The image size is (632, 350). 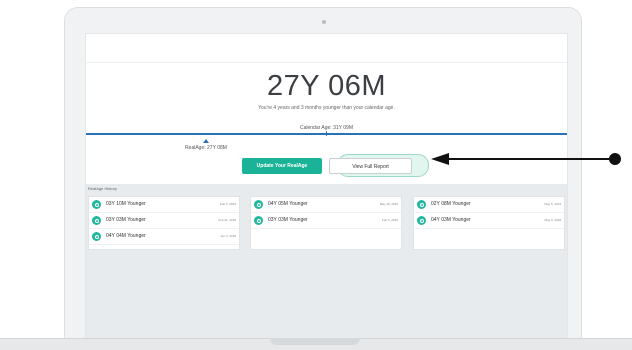 I want to click on pointer-arrow-line, so click(x=531, y=159).